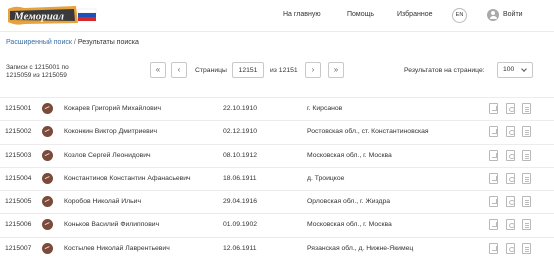 The height and width of the screenshot is (257, 554). Describe the element at coordinates (313, 70) in the screenshot. I see `next-page-button: ›` at that location.